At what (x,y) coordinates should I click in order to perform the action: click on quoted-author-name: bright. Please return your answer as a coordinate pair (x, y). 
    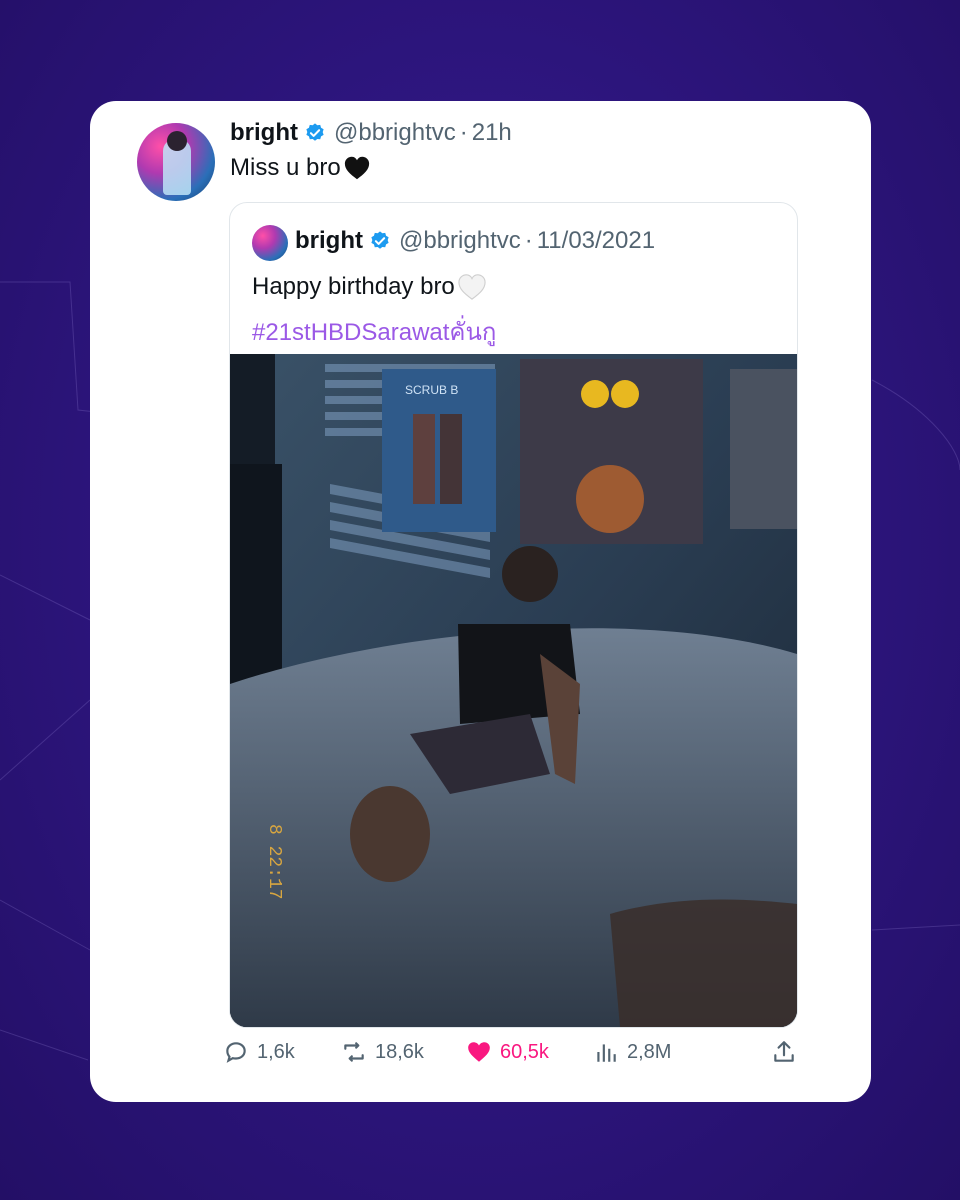
    Looking at the image, I should click on (329, 241).